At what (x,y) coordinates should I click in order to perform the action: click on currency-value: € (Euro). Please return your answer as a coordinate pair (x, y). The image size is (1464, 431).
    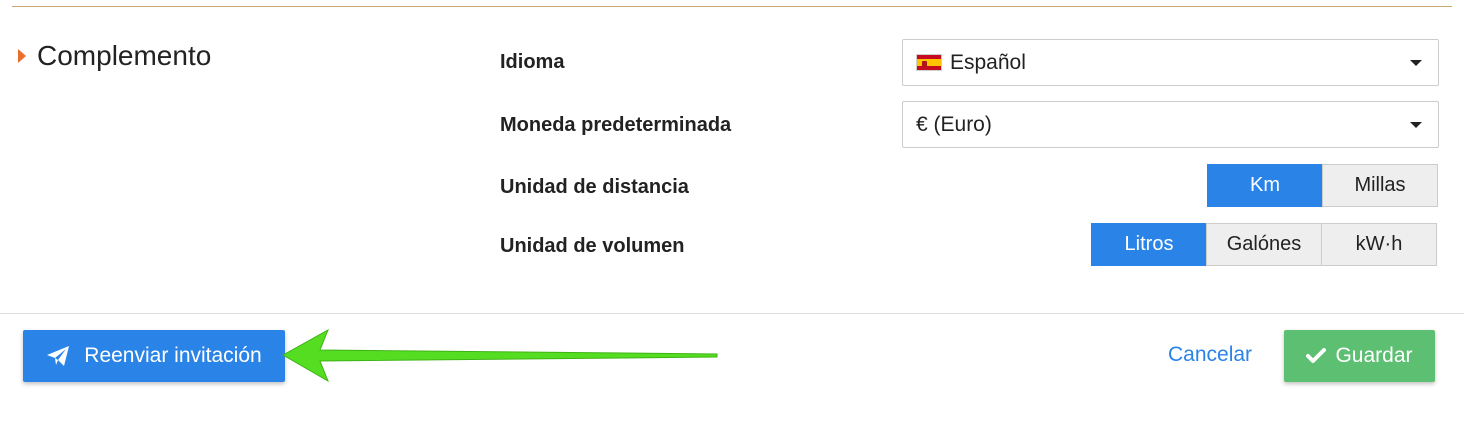
    Looking at the image, I should click on (954, 124).